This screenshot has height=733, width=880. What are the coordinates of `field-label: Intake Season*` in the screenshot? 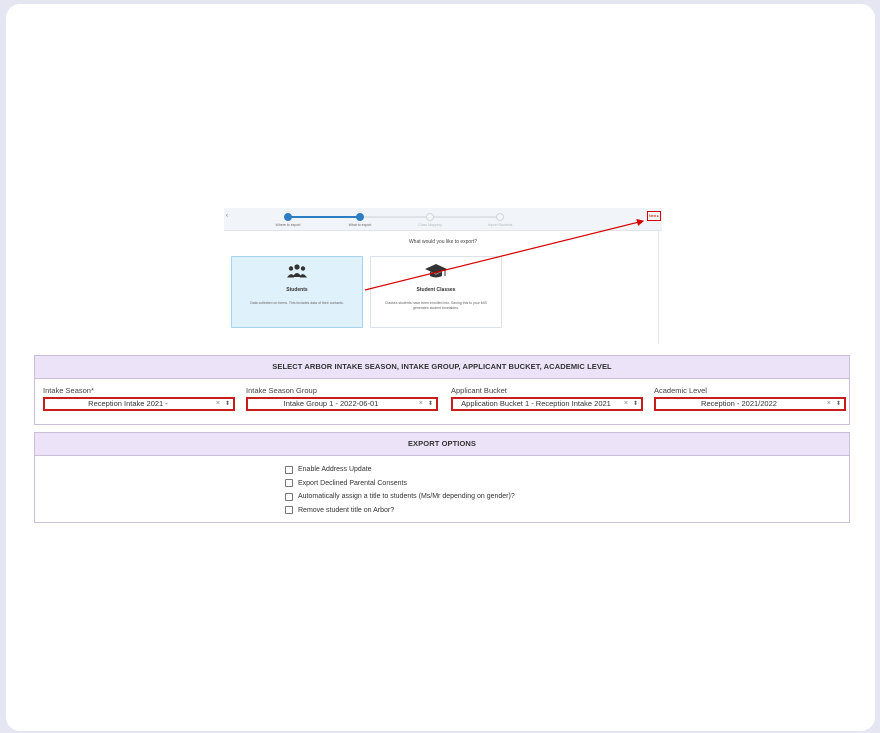 It's located at (68, 390).